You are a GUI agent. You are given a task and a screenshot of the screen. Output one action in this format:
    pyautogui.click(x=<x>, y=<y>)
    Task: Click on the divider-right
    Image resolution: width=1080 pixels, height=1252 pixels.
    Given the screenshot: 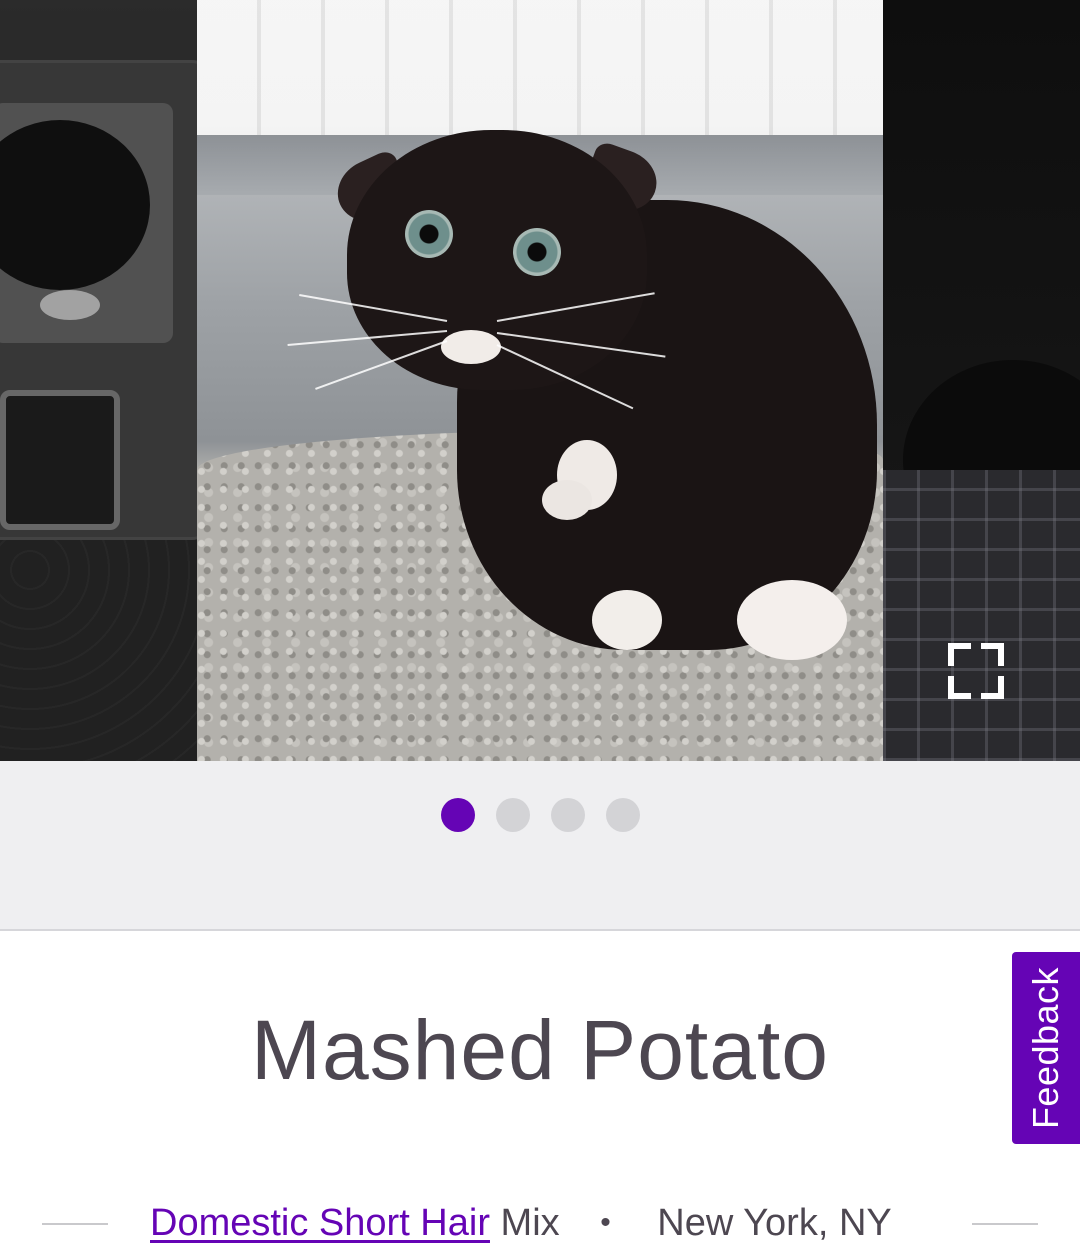 What is the action you would take?
    pyautogui.click(x=1005, y=1224)
    